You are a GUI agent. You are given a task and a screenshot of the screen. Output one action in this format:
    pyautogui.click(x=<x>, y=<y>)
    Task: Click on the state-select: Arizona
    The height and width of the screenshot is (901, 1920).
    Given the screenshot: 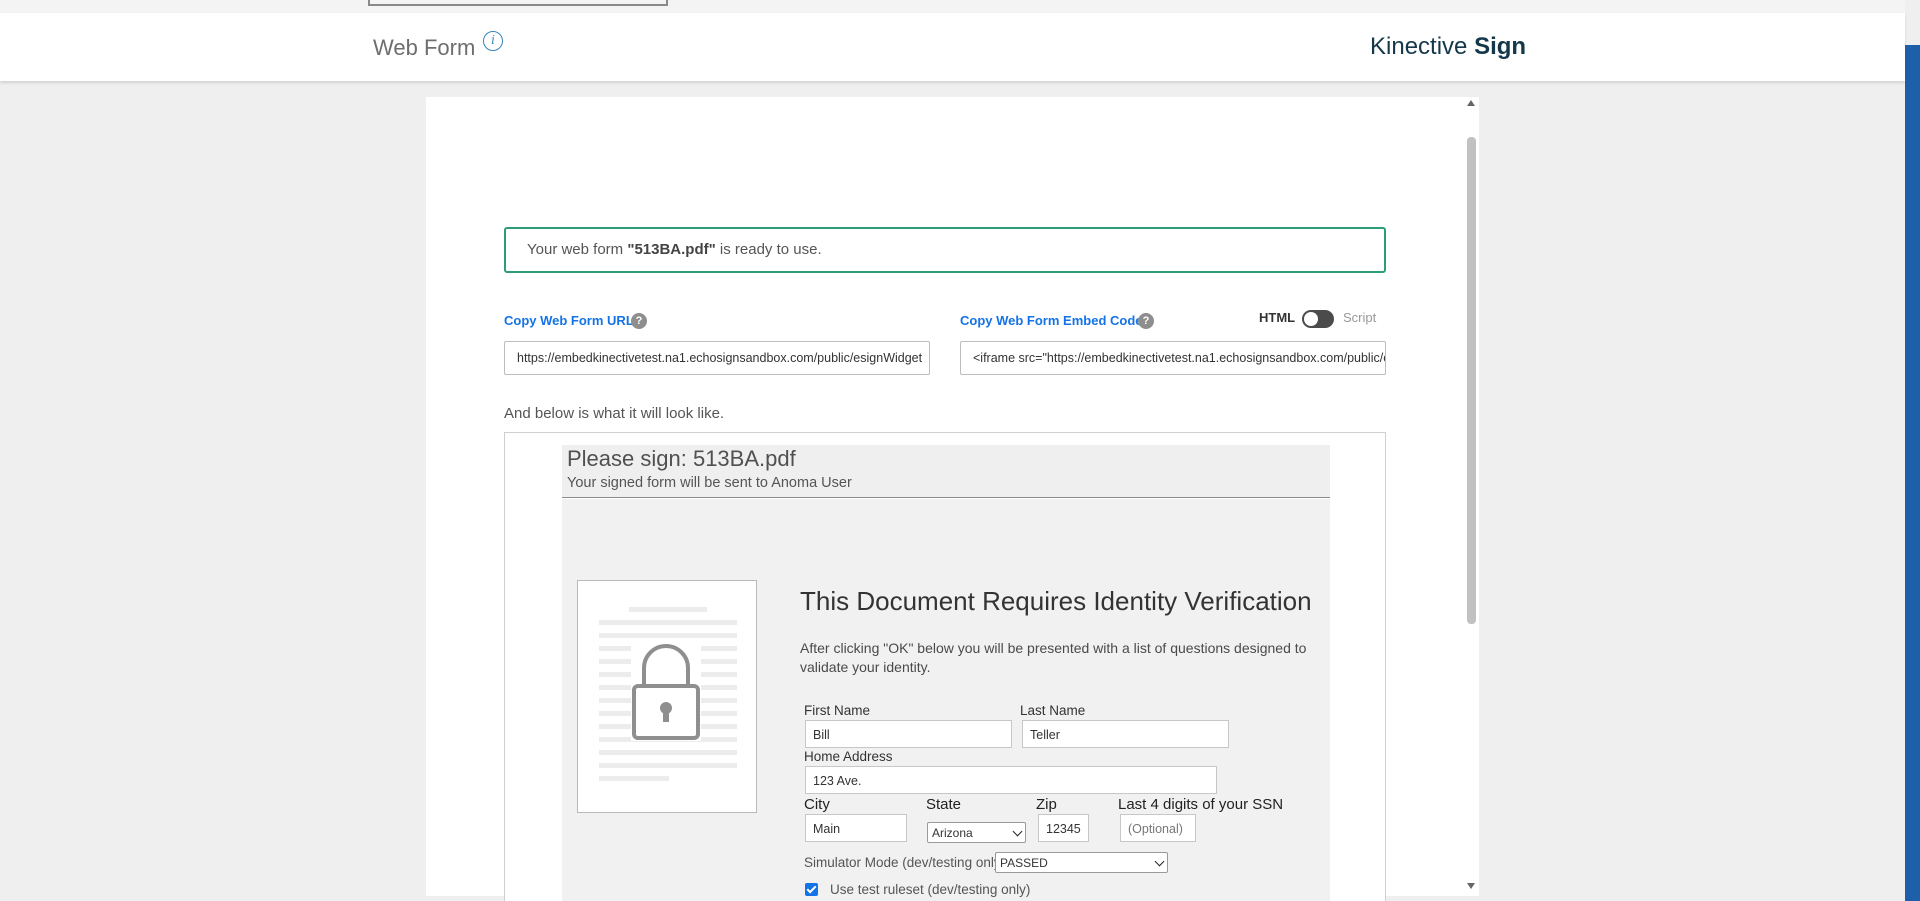 What is the action you would take?
    pyautogui.click(x=976, y=832)
    